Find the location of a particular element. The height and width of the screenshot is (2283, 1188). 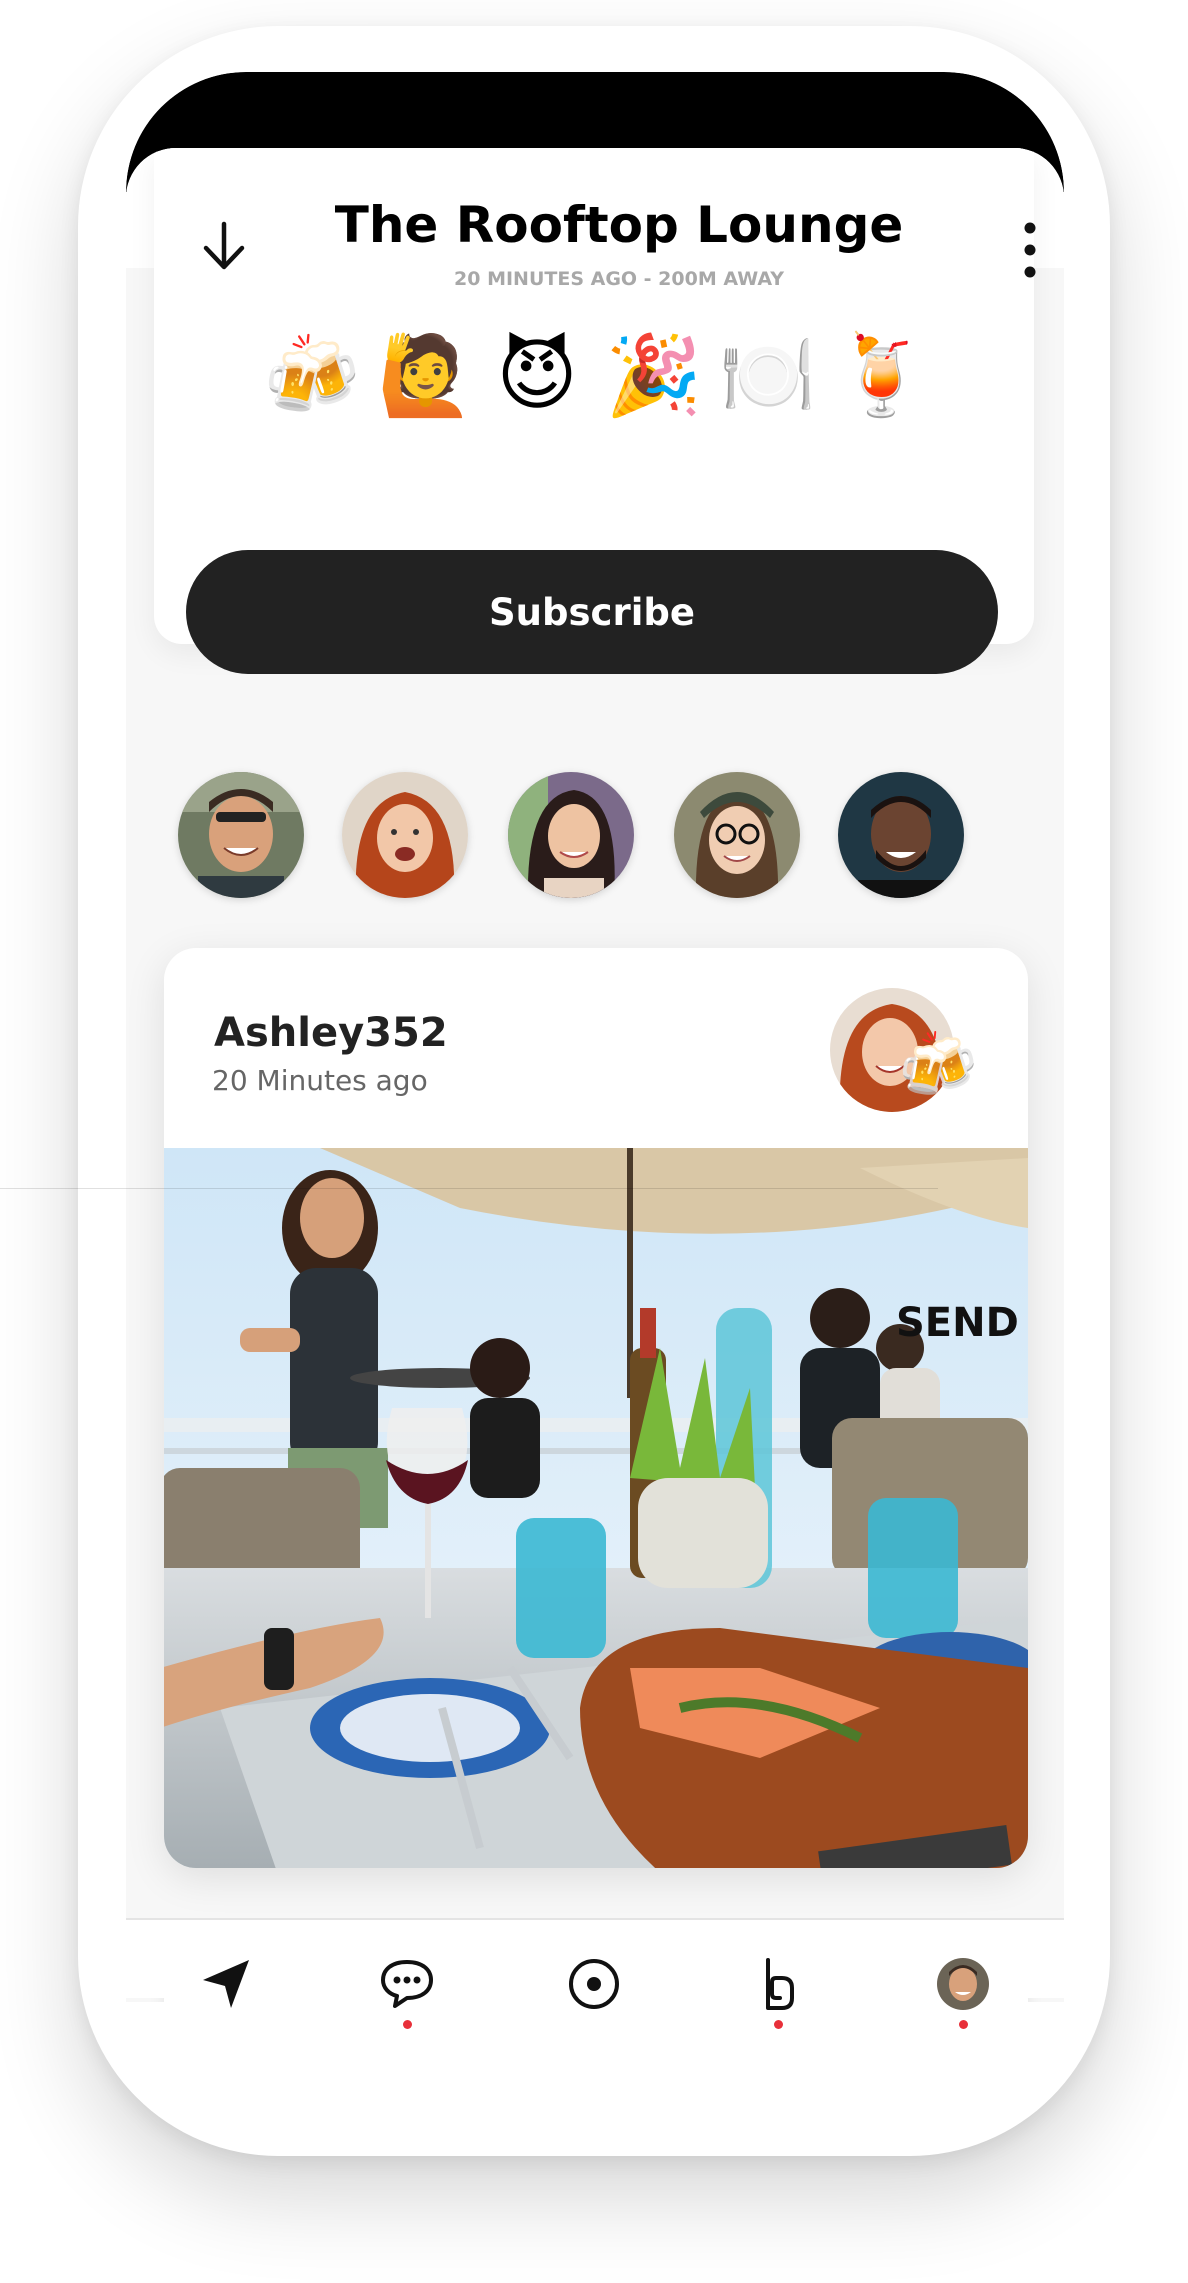

attendees-avatar-row is located at coordinates (595, 837).